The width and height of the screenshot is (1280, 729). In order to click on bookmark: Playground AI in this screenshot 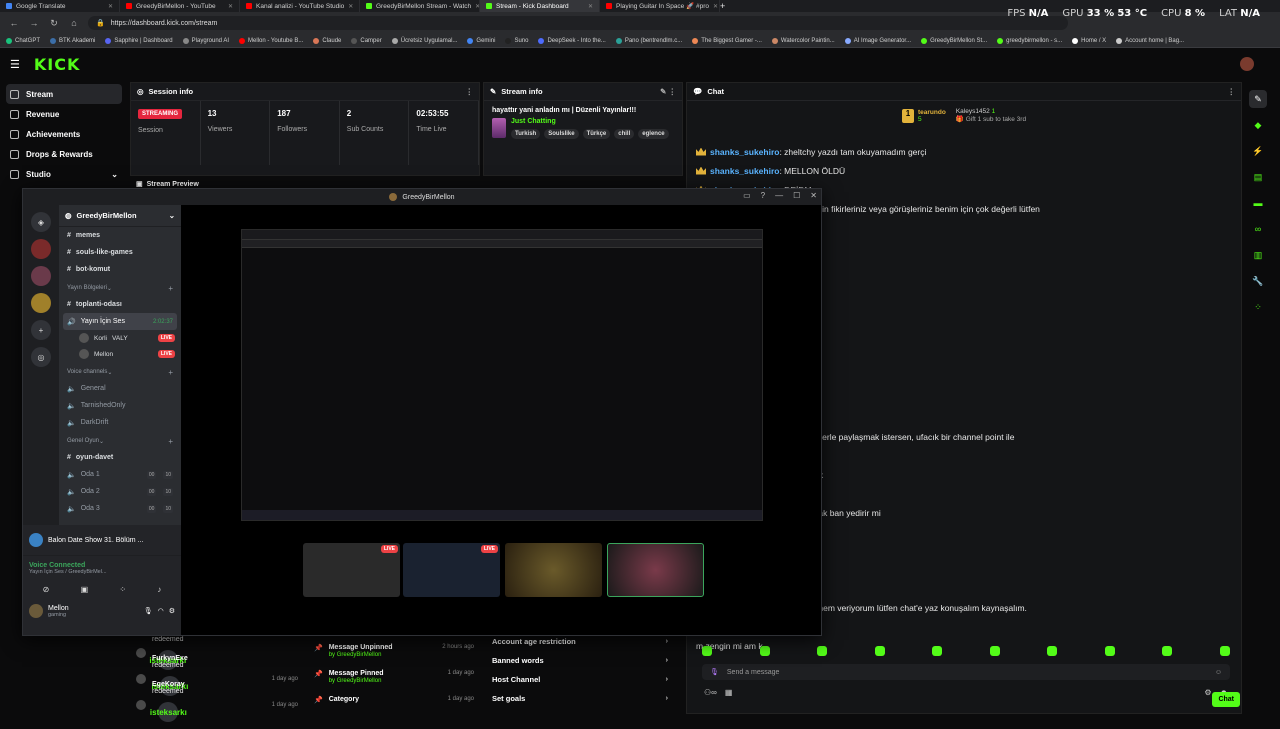, I will do `click(205, 40)`.